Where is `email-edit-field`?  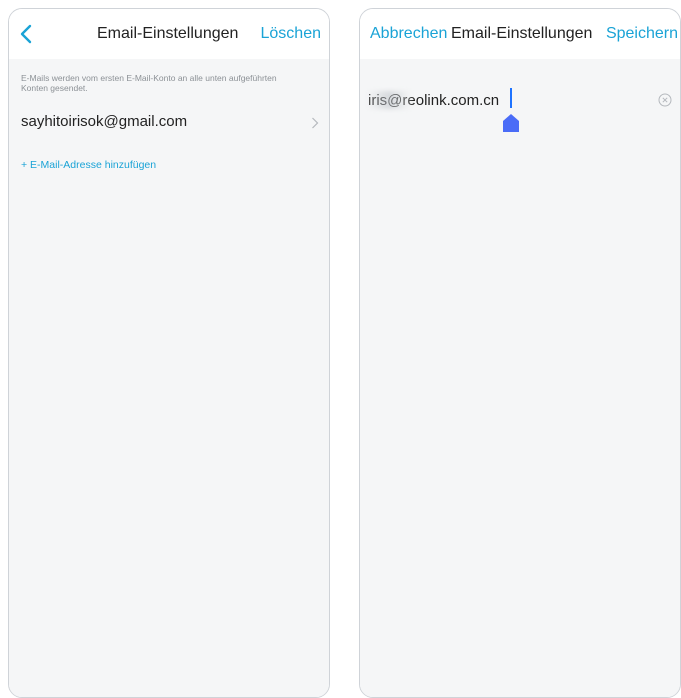
email-edit-field is located at coordinates (520, 108).